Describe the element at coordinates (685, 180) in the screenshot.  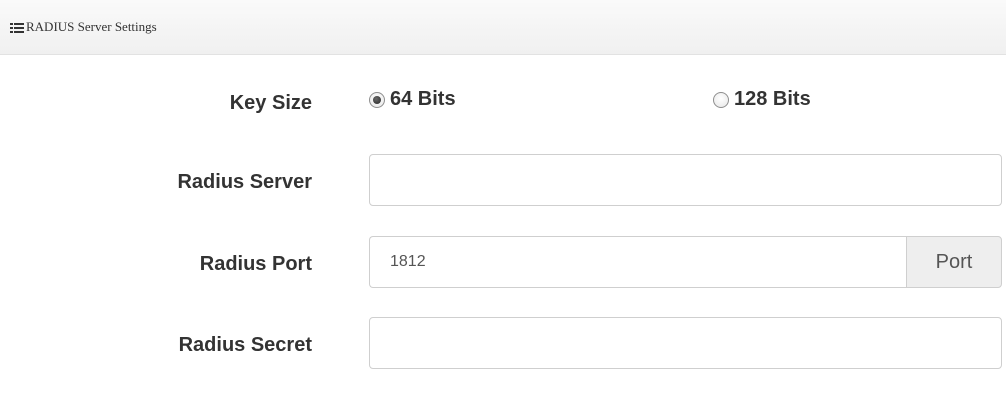
I see `radius-server-input` at that location.